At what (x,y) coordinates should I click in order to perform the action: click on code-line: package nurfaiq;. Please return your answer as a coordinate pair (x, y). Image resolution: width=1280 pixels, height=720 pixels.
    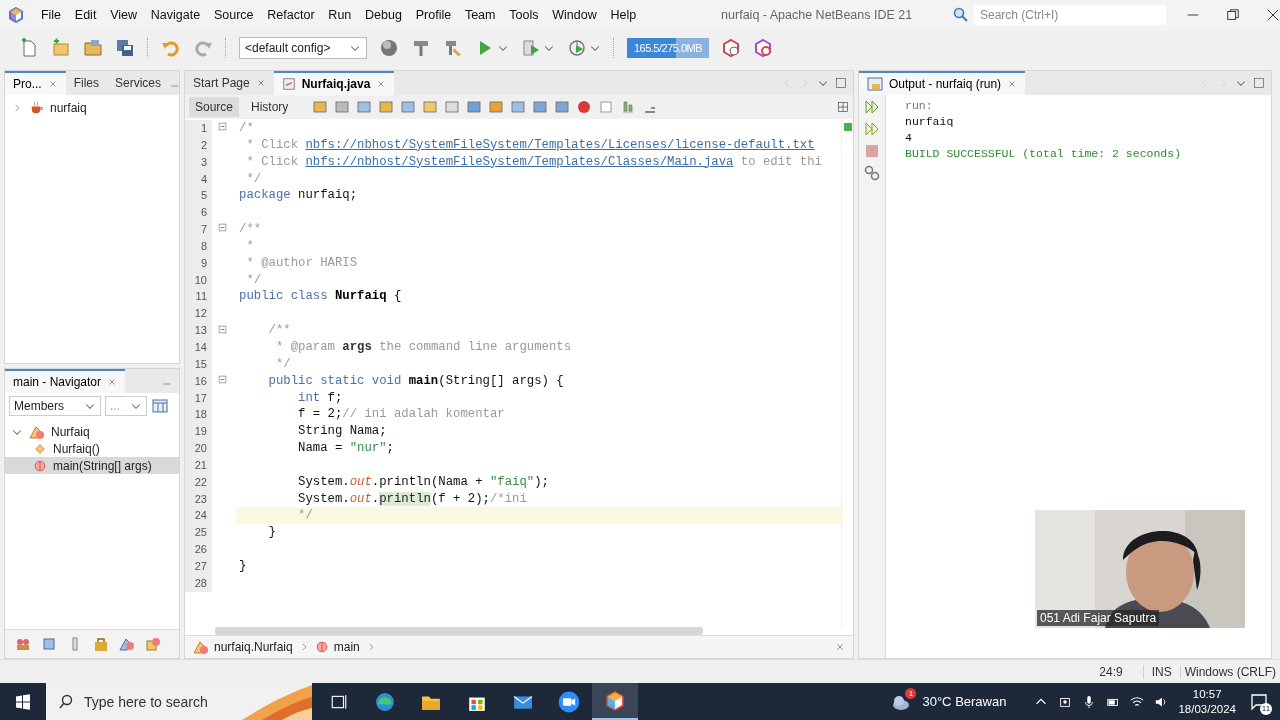
    Looking at the image, I should click on (298, 196).